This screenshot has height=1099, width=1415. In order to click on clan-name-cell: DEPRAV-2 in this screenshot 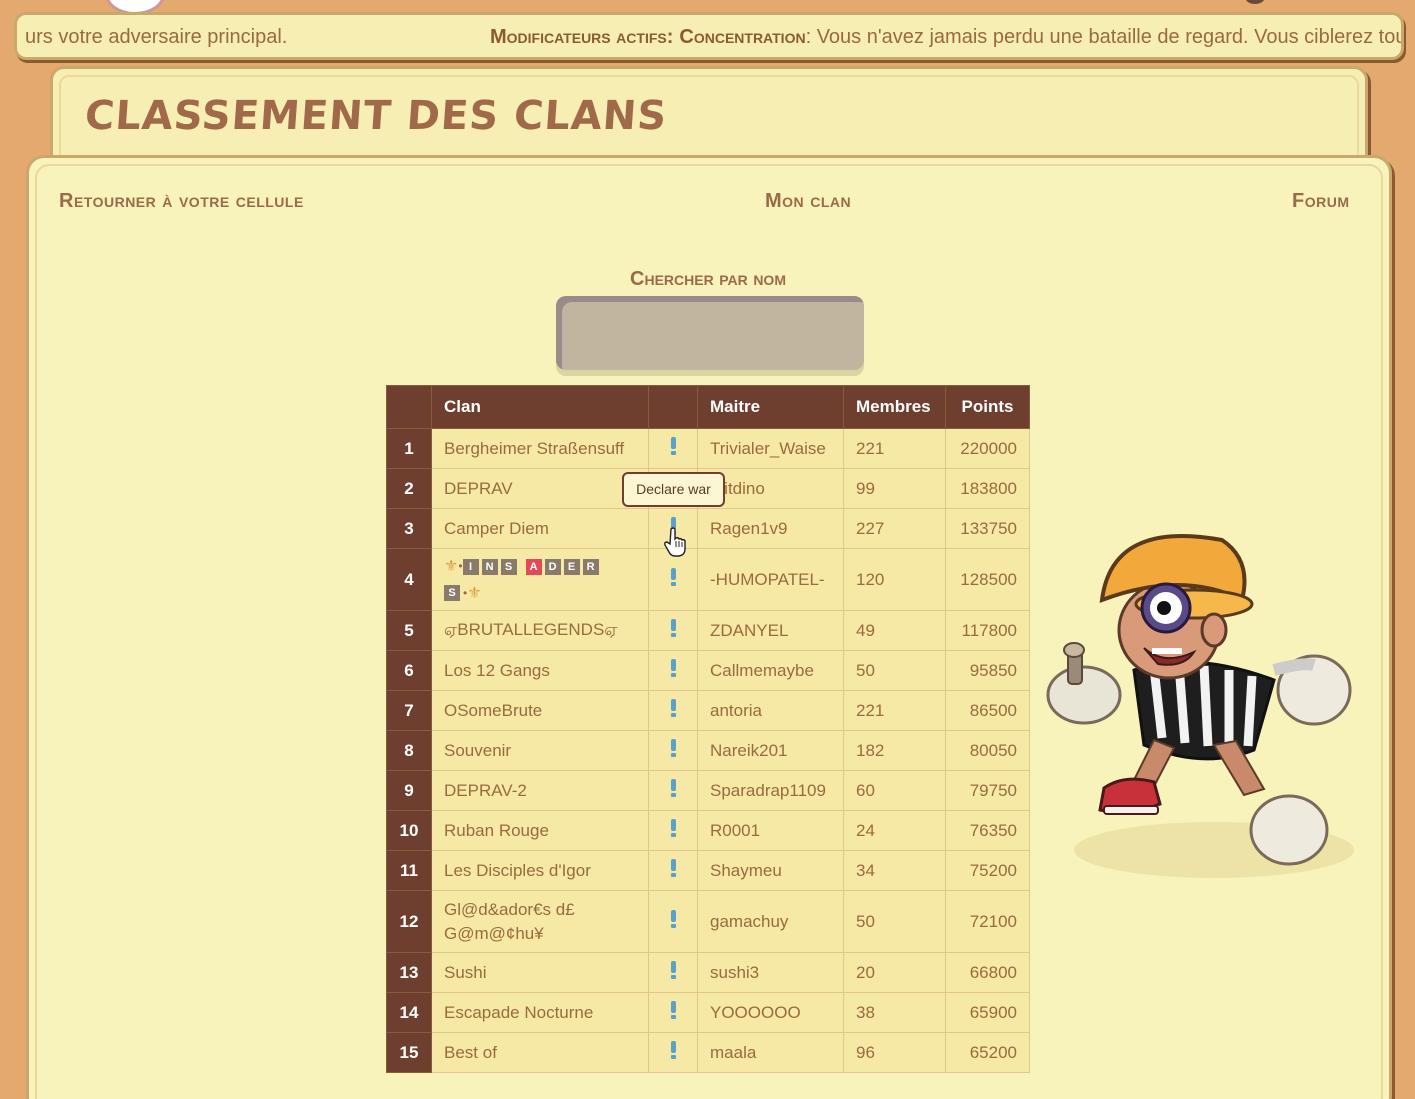, I will do `click(540, 790)`.